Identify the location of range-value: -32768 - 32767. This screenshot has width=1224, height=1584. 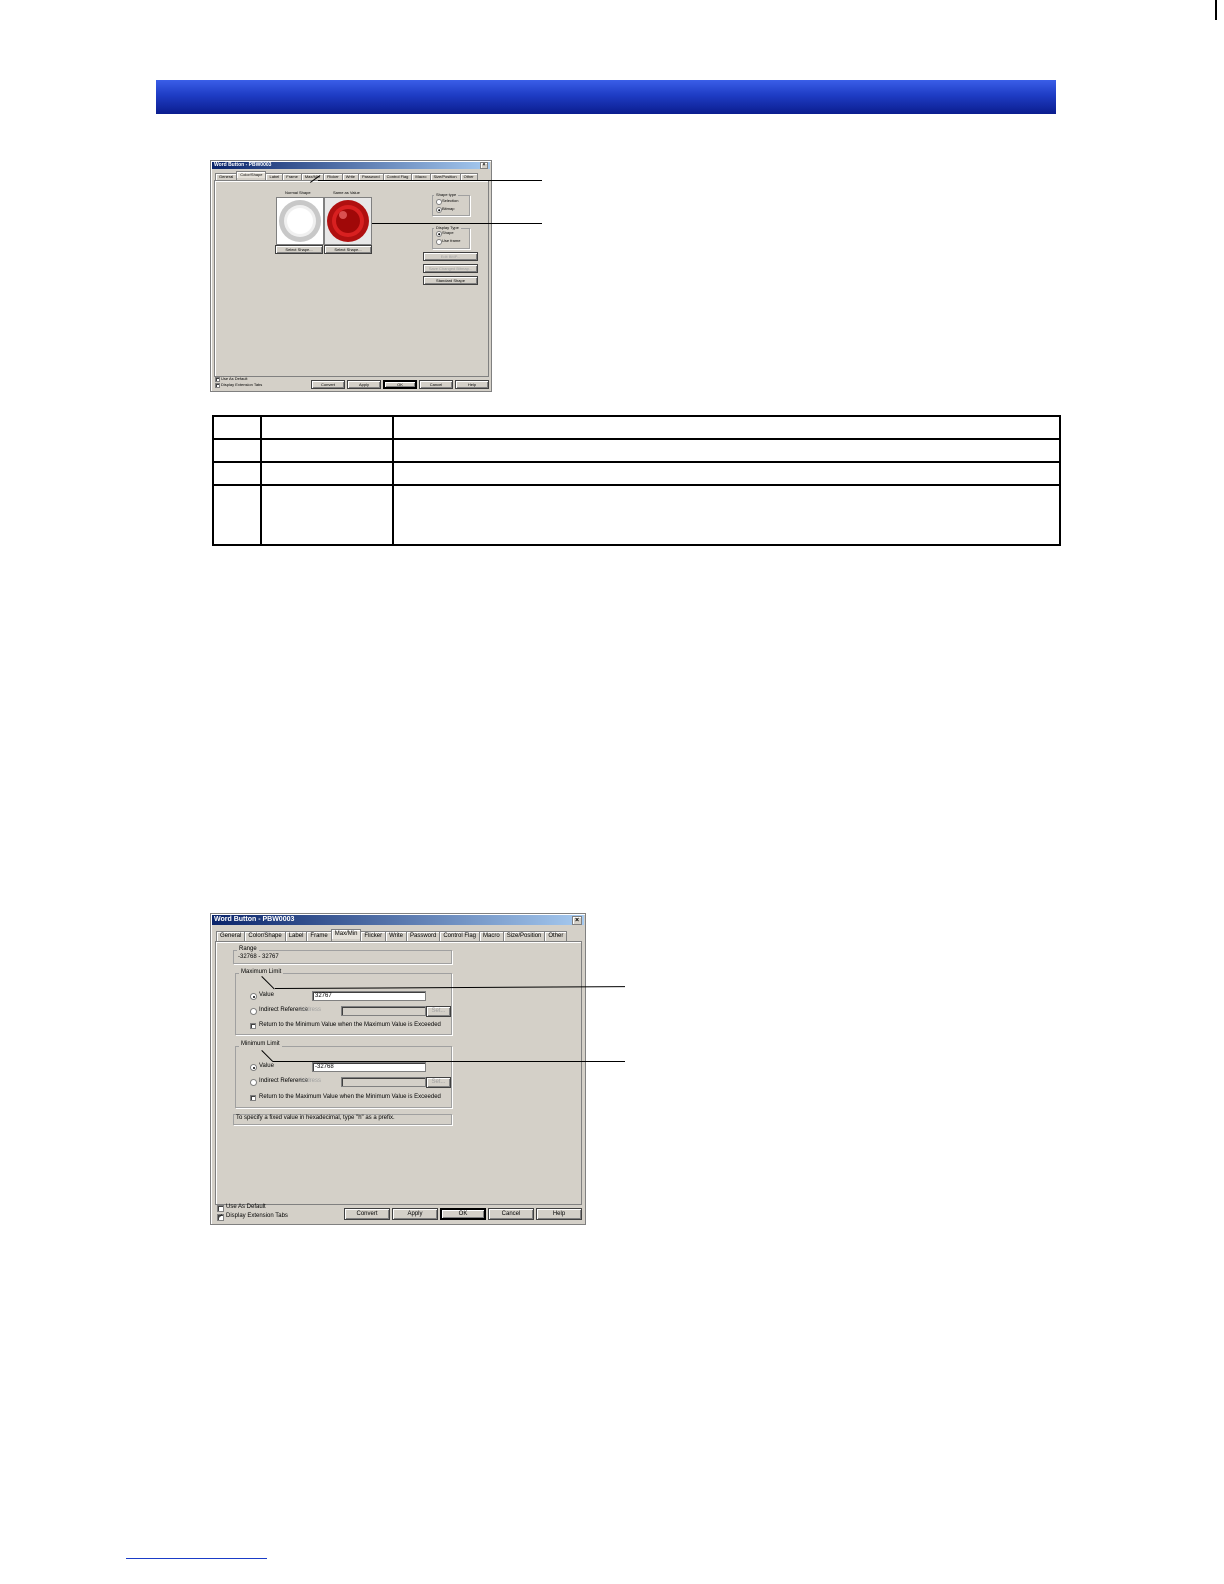
(258, 957).